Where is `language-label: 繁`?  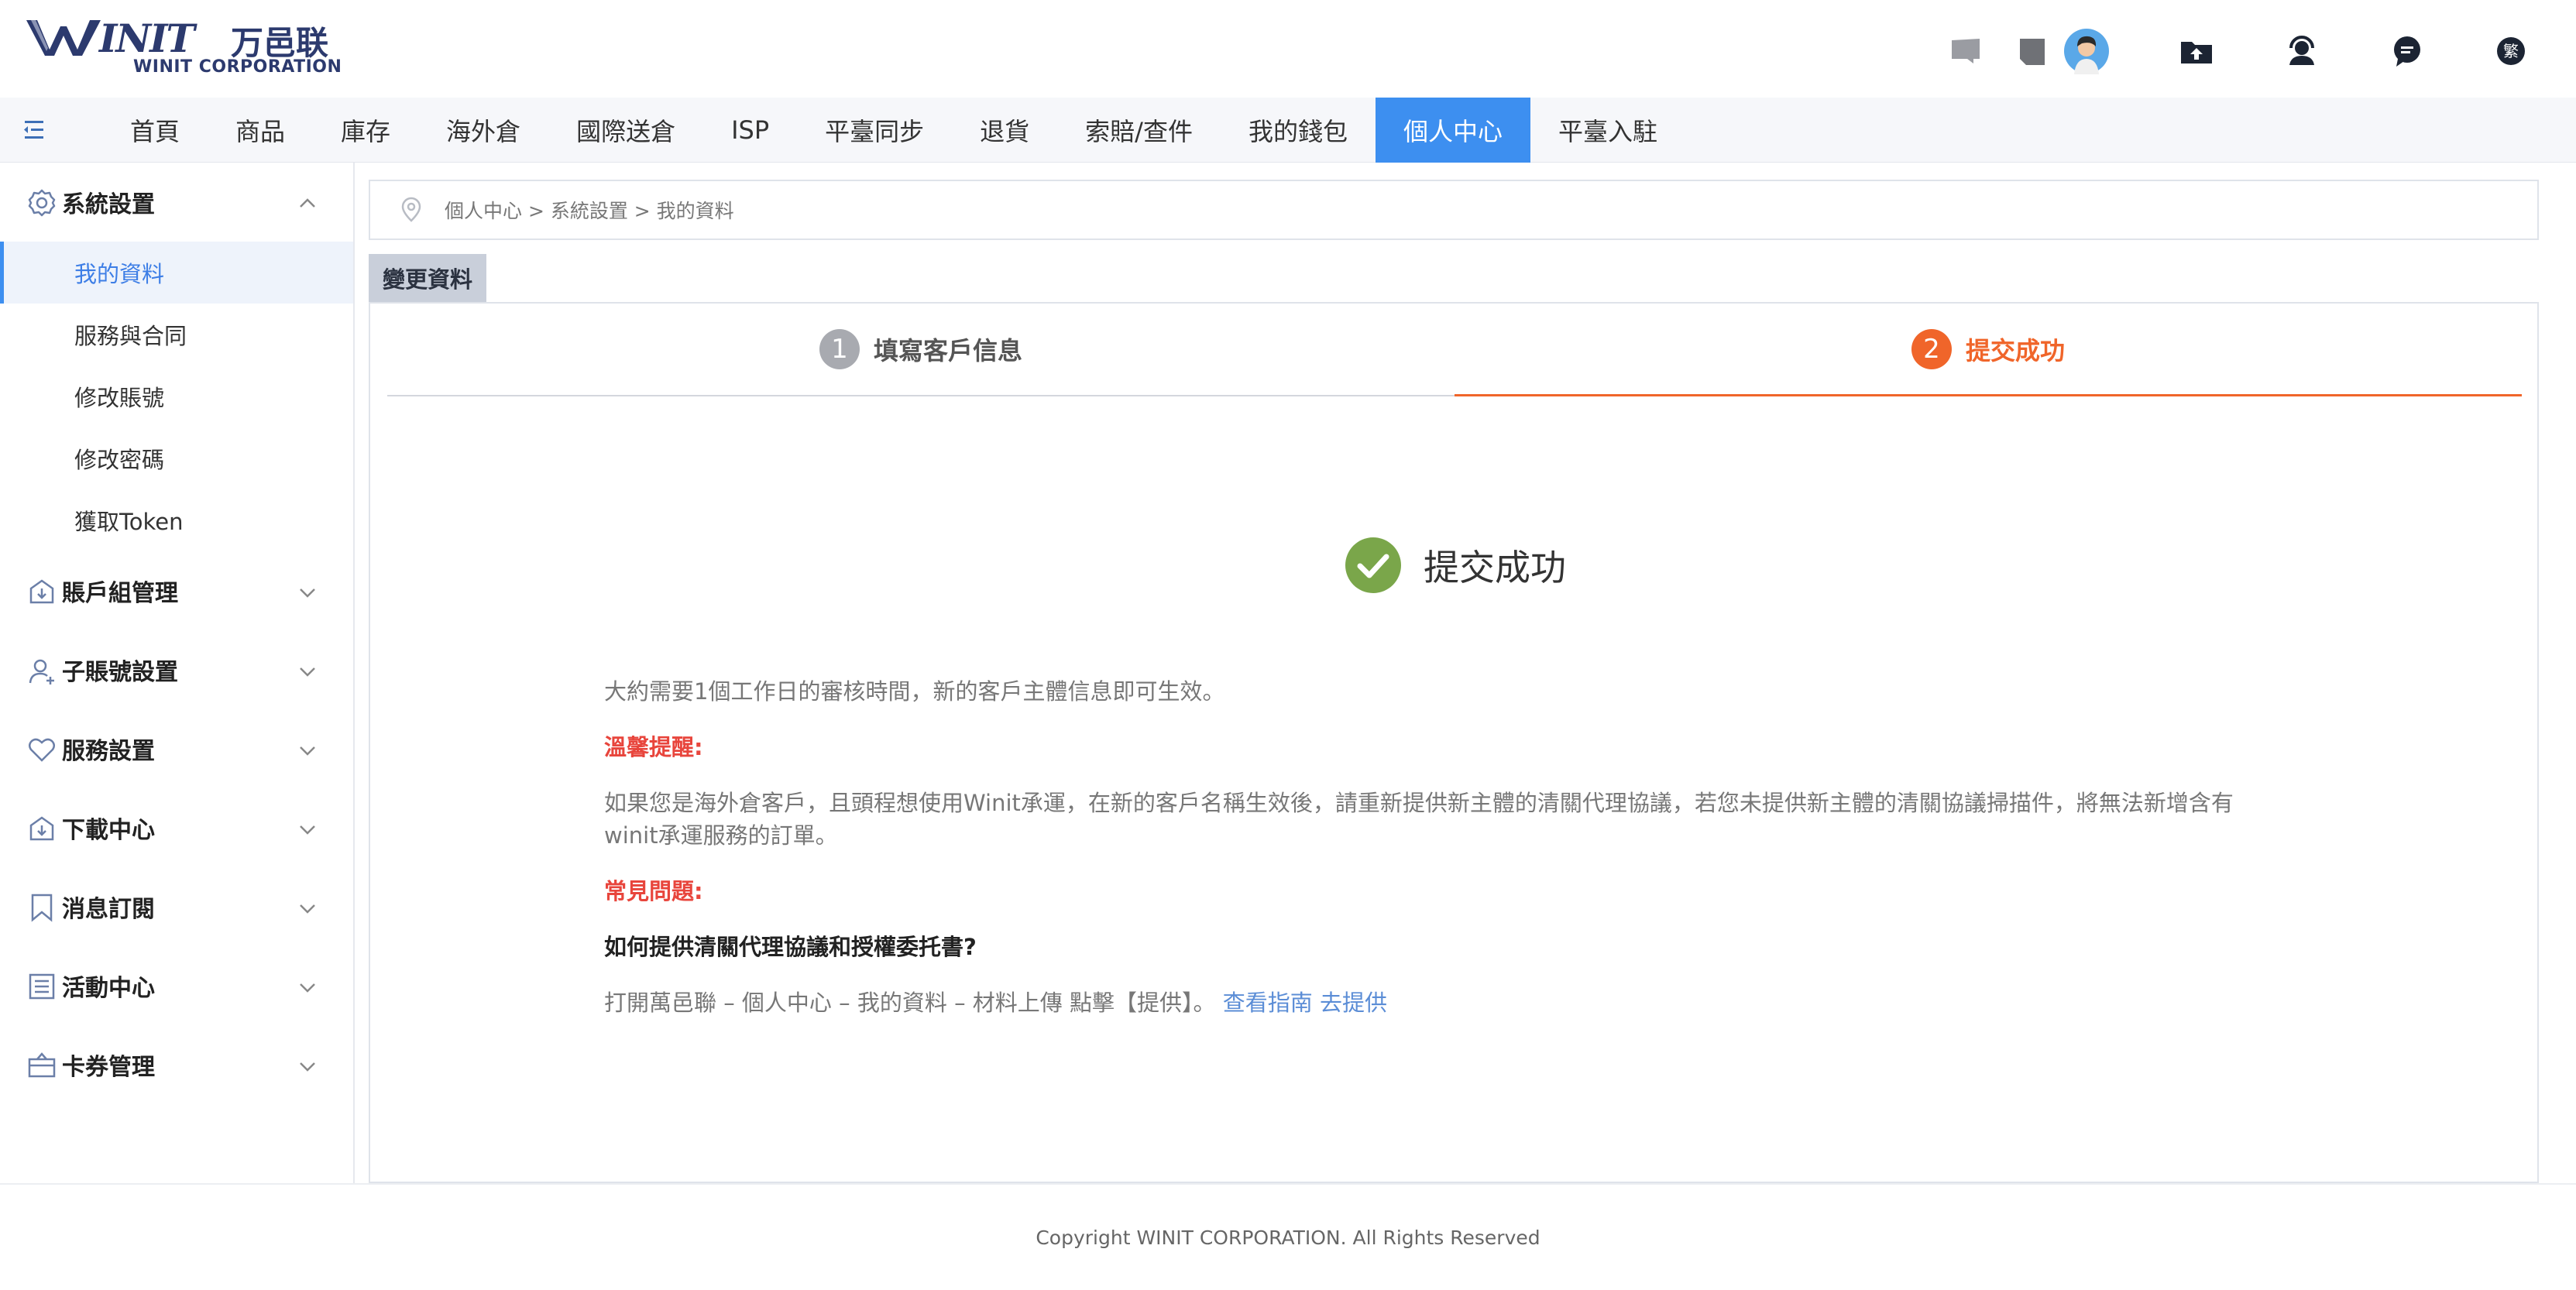
language-label: 繁 is located at coordinates (2511, 51).